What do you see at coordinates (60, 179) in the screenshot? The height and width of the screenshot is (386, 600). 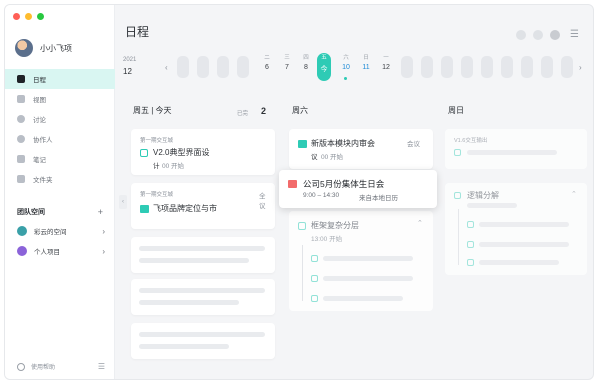 I see `sidebar-item-folder: 文件夹` at bounding box center [60, 179].